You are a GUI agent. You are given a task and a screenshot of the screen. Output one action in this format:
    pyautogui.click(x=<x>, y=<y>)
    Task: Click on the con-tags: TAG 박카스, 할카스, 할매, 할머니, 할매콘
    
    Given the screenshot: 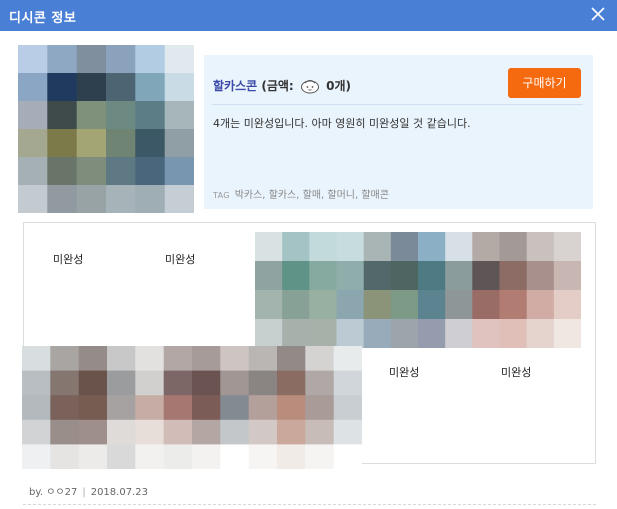 What is the action you would take?
    pyautogui.click(x=301, y=193)
    